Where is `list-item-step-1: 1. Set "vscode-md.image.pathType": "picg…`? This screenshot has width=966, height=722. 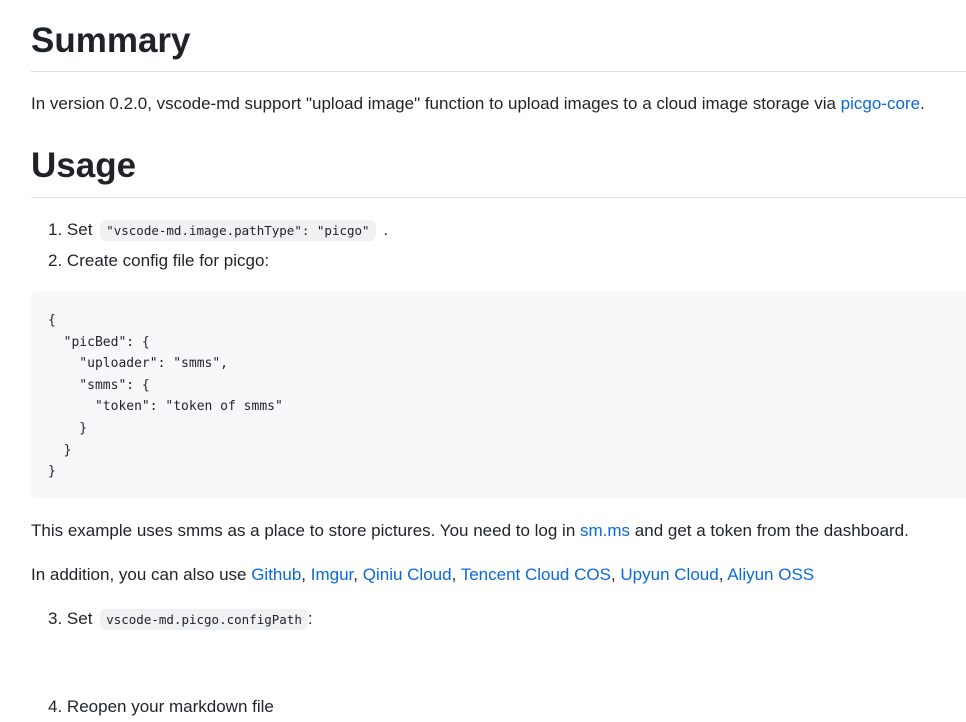
list-item-step-1: 1. Set "vscode-md.image.pathType": "picg… is located at coordinates (218, 230).